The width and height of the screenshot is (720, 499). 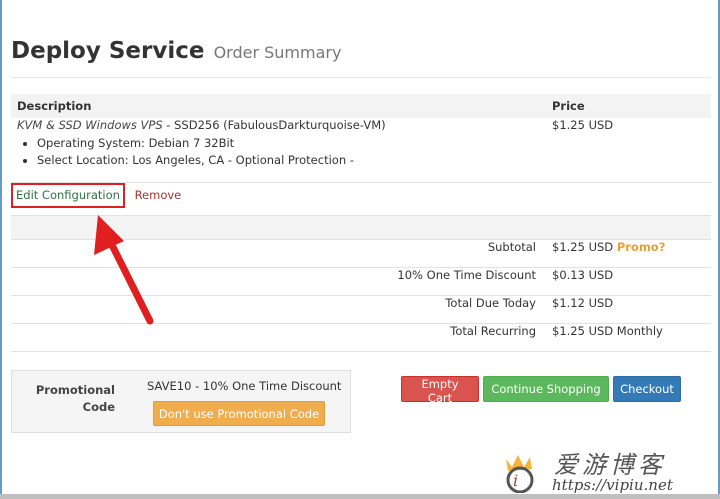 I want to click on applied-promo-text: SAVE10 - 10% One Time Discount, so click(x=244, y=386).